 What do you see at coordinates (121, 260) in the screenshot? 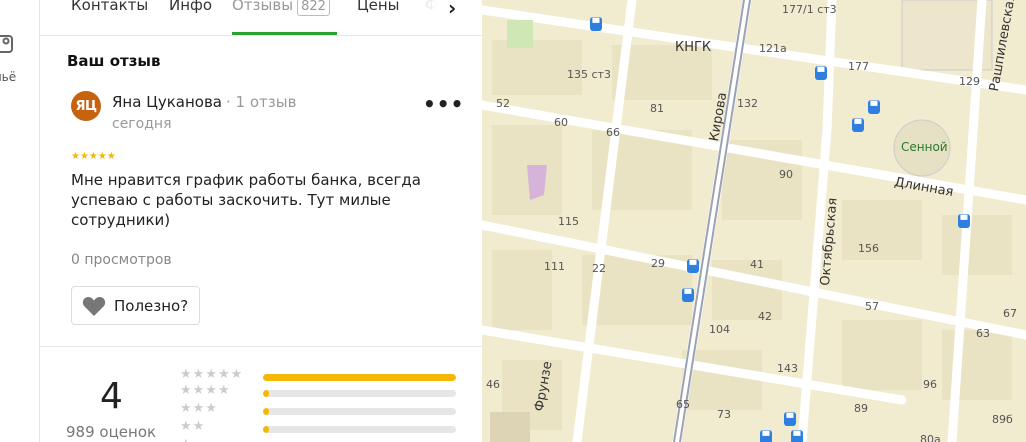
I see `review-views: 0 просмотров` at bounding box center [121, 260].